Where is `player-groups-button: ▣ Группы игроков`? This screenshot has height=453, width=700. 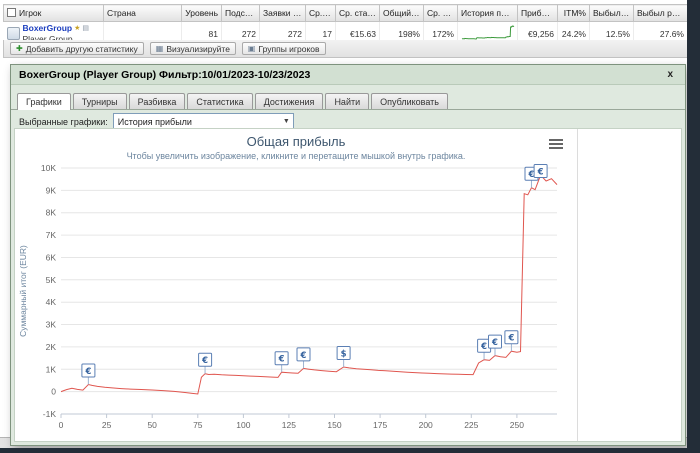 player-groups-button: ▣ Группы игроков is located at coordinates (283, 48).